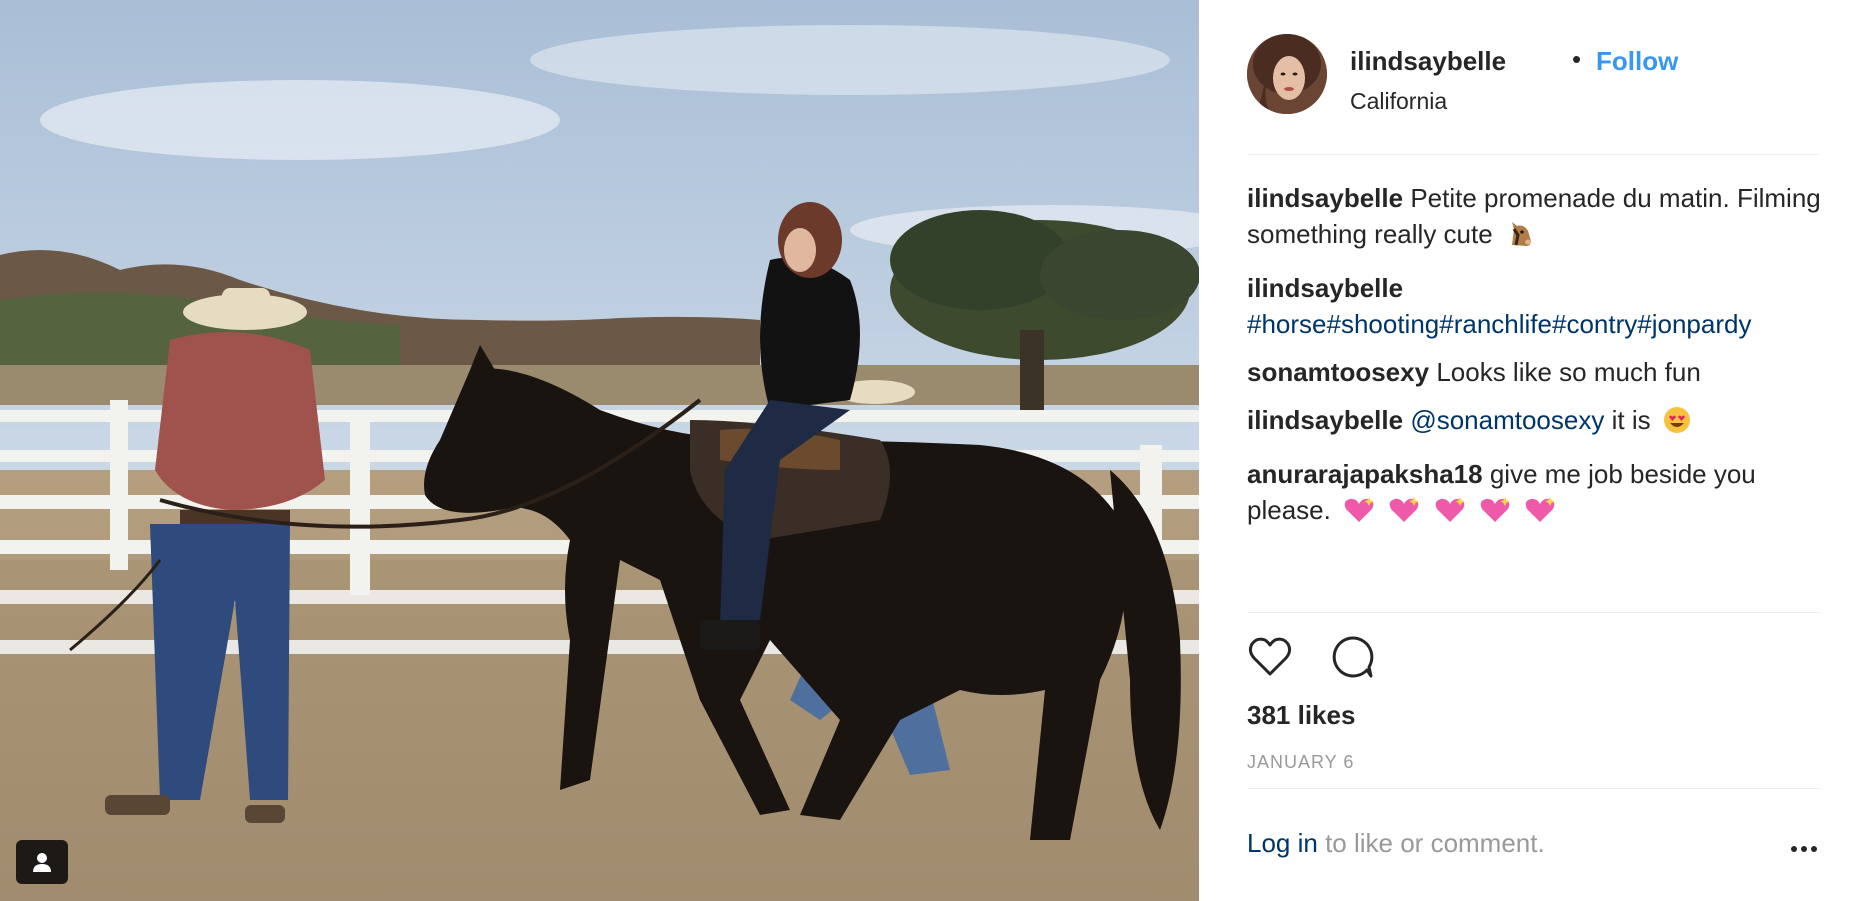 The height and width of the screenshot is (901, 1865). I want to click on comment-text: Looks like so much fun, so click(1568, 372).